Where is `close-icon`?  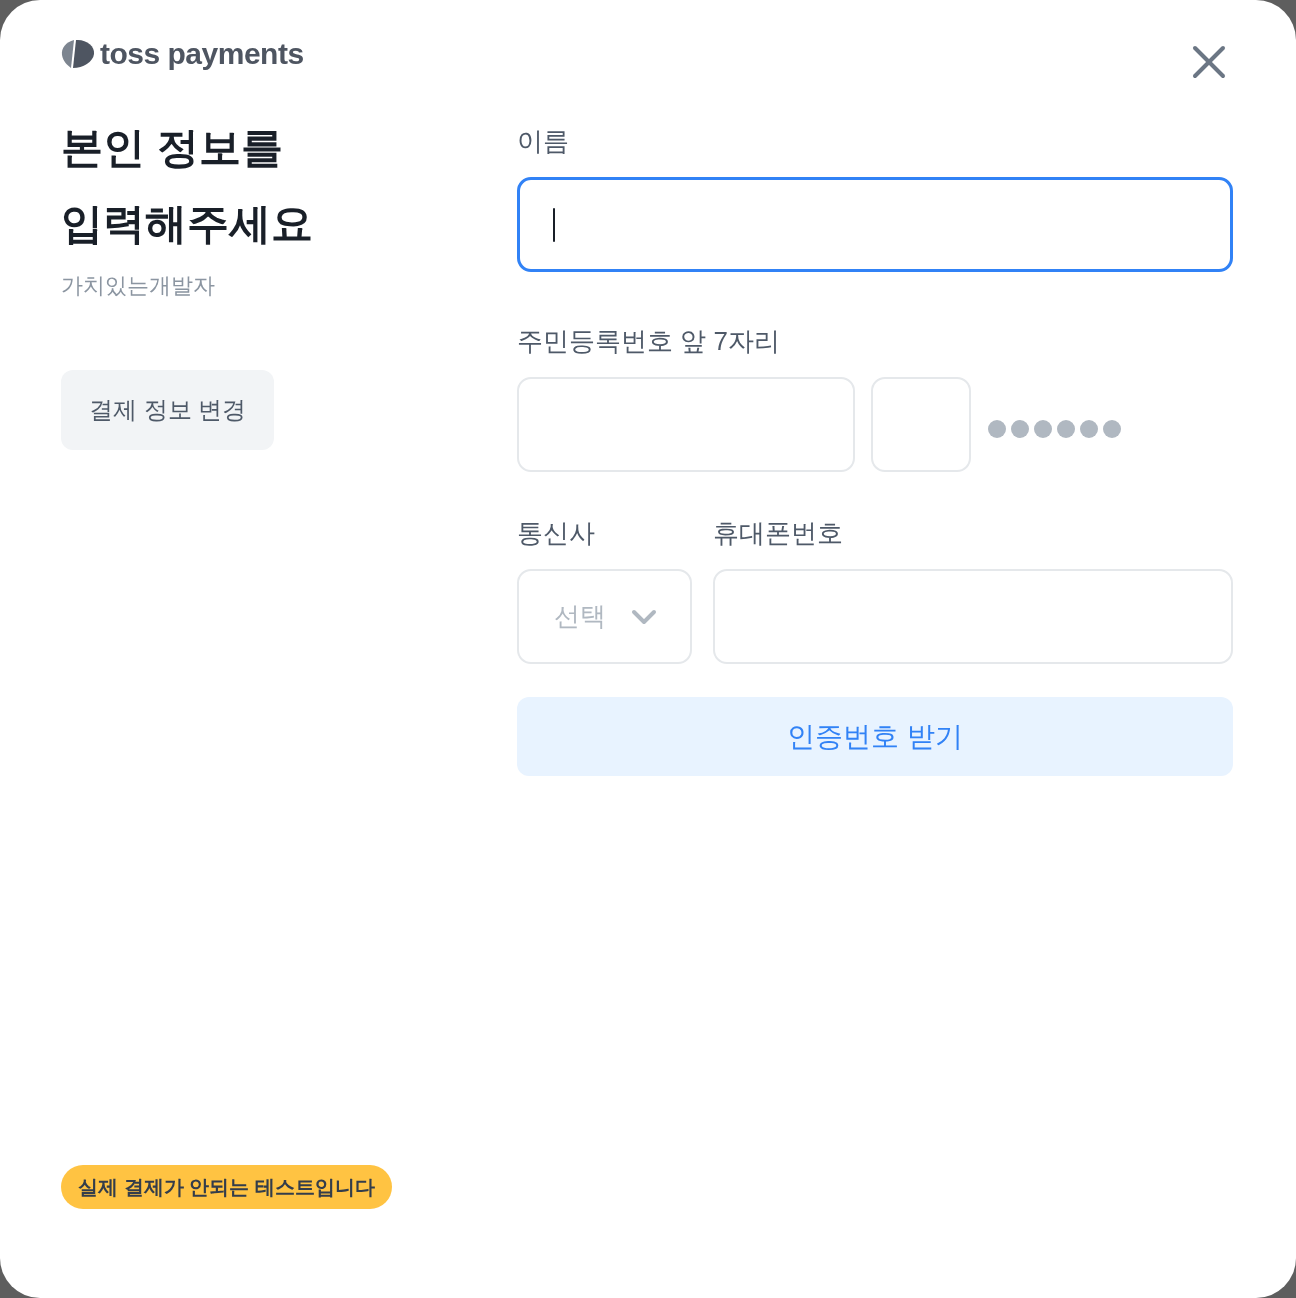
close-icon is located at coordinates (1209, 62).